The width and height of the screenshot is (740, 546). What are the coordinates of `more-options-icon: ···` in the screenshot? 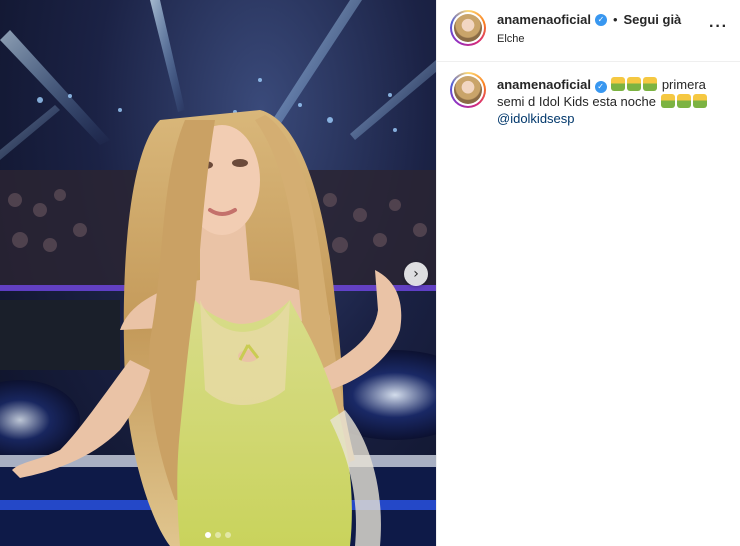 It's located at (718, 27).